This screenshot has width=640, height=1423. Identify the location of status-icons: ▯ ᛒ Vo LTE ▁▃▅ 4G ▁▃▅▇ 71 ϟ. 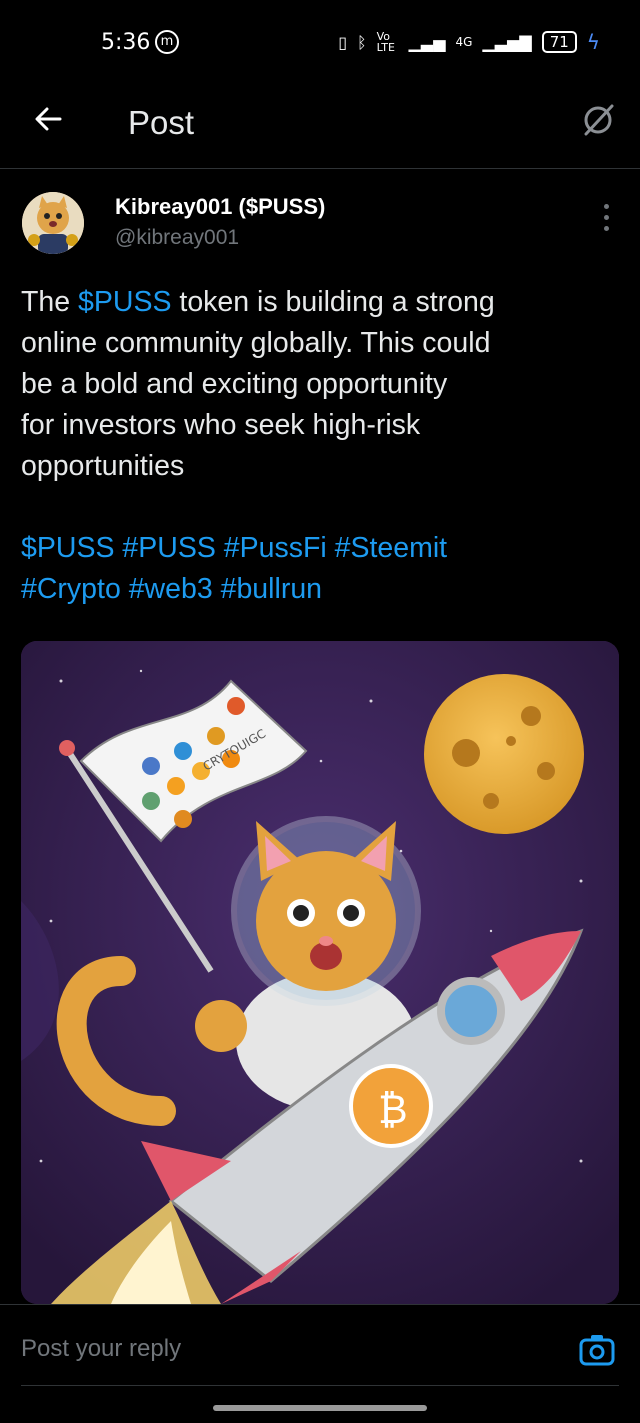
(469, 42).